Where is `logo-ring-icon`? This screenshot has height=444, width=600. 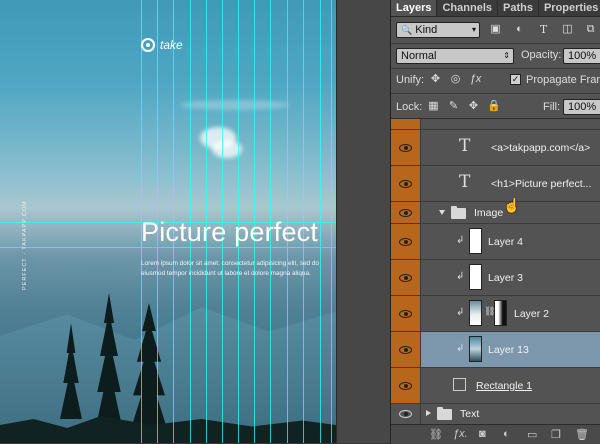
logo-ring-icon is located at coordinates (148, 45).